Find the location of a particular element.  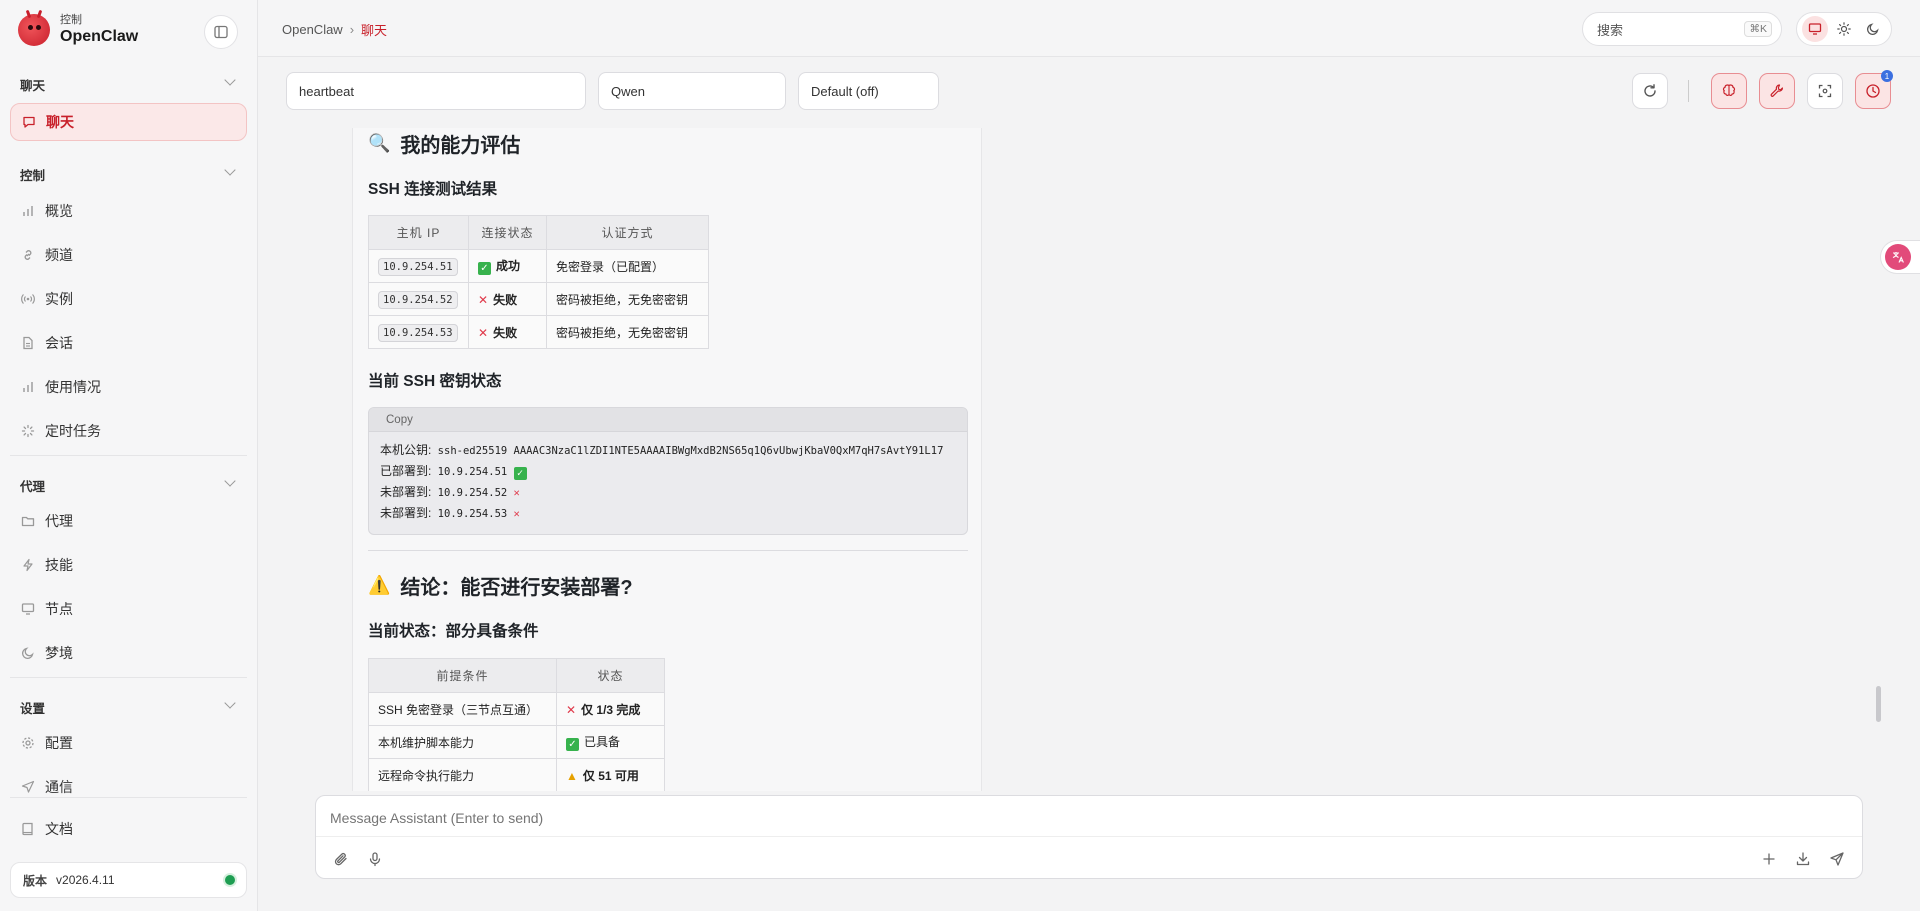

sidebar-item-instances: 实例 is located at coordinates (46, 299).